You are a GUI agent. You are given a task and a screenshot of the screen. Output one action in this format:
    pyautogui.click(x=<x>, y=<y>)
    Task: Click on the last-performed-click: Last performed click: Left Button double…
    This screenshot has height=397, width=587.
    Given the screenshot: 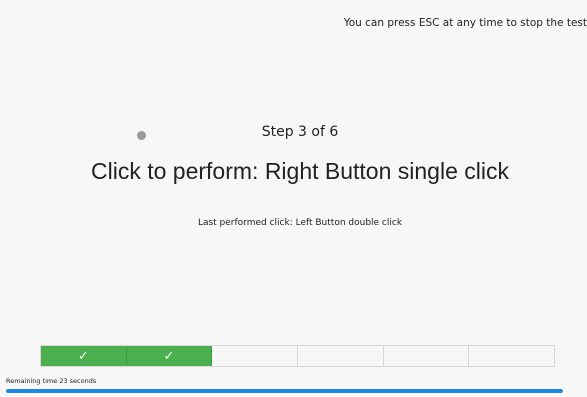 What is the action you would take?
    pyautogui.click(x=300, y=223)
    